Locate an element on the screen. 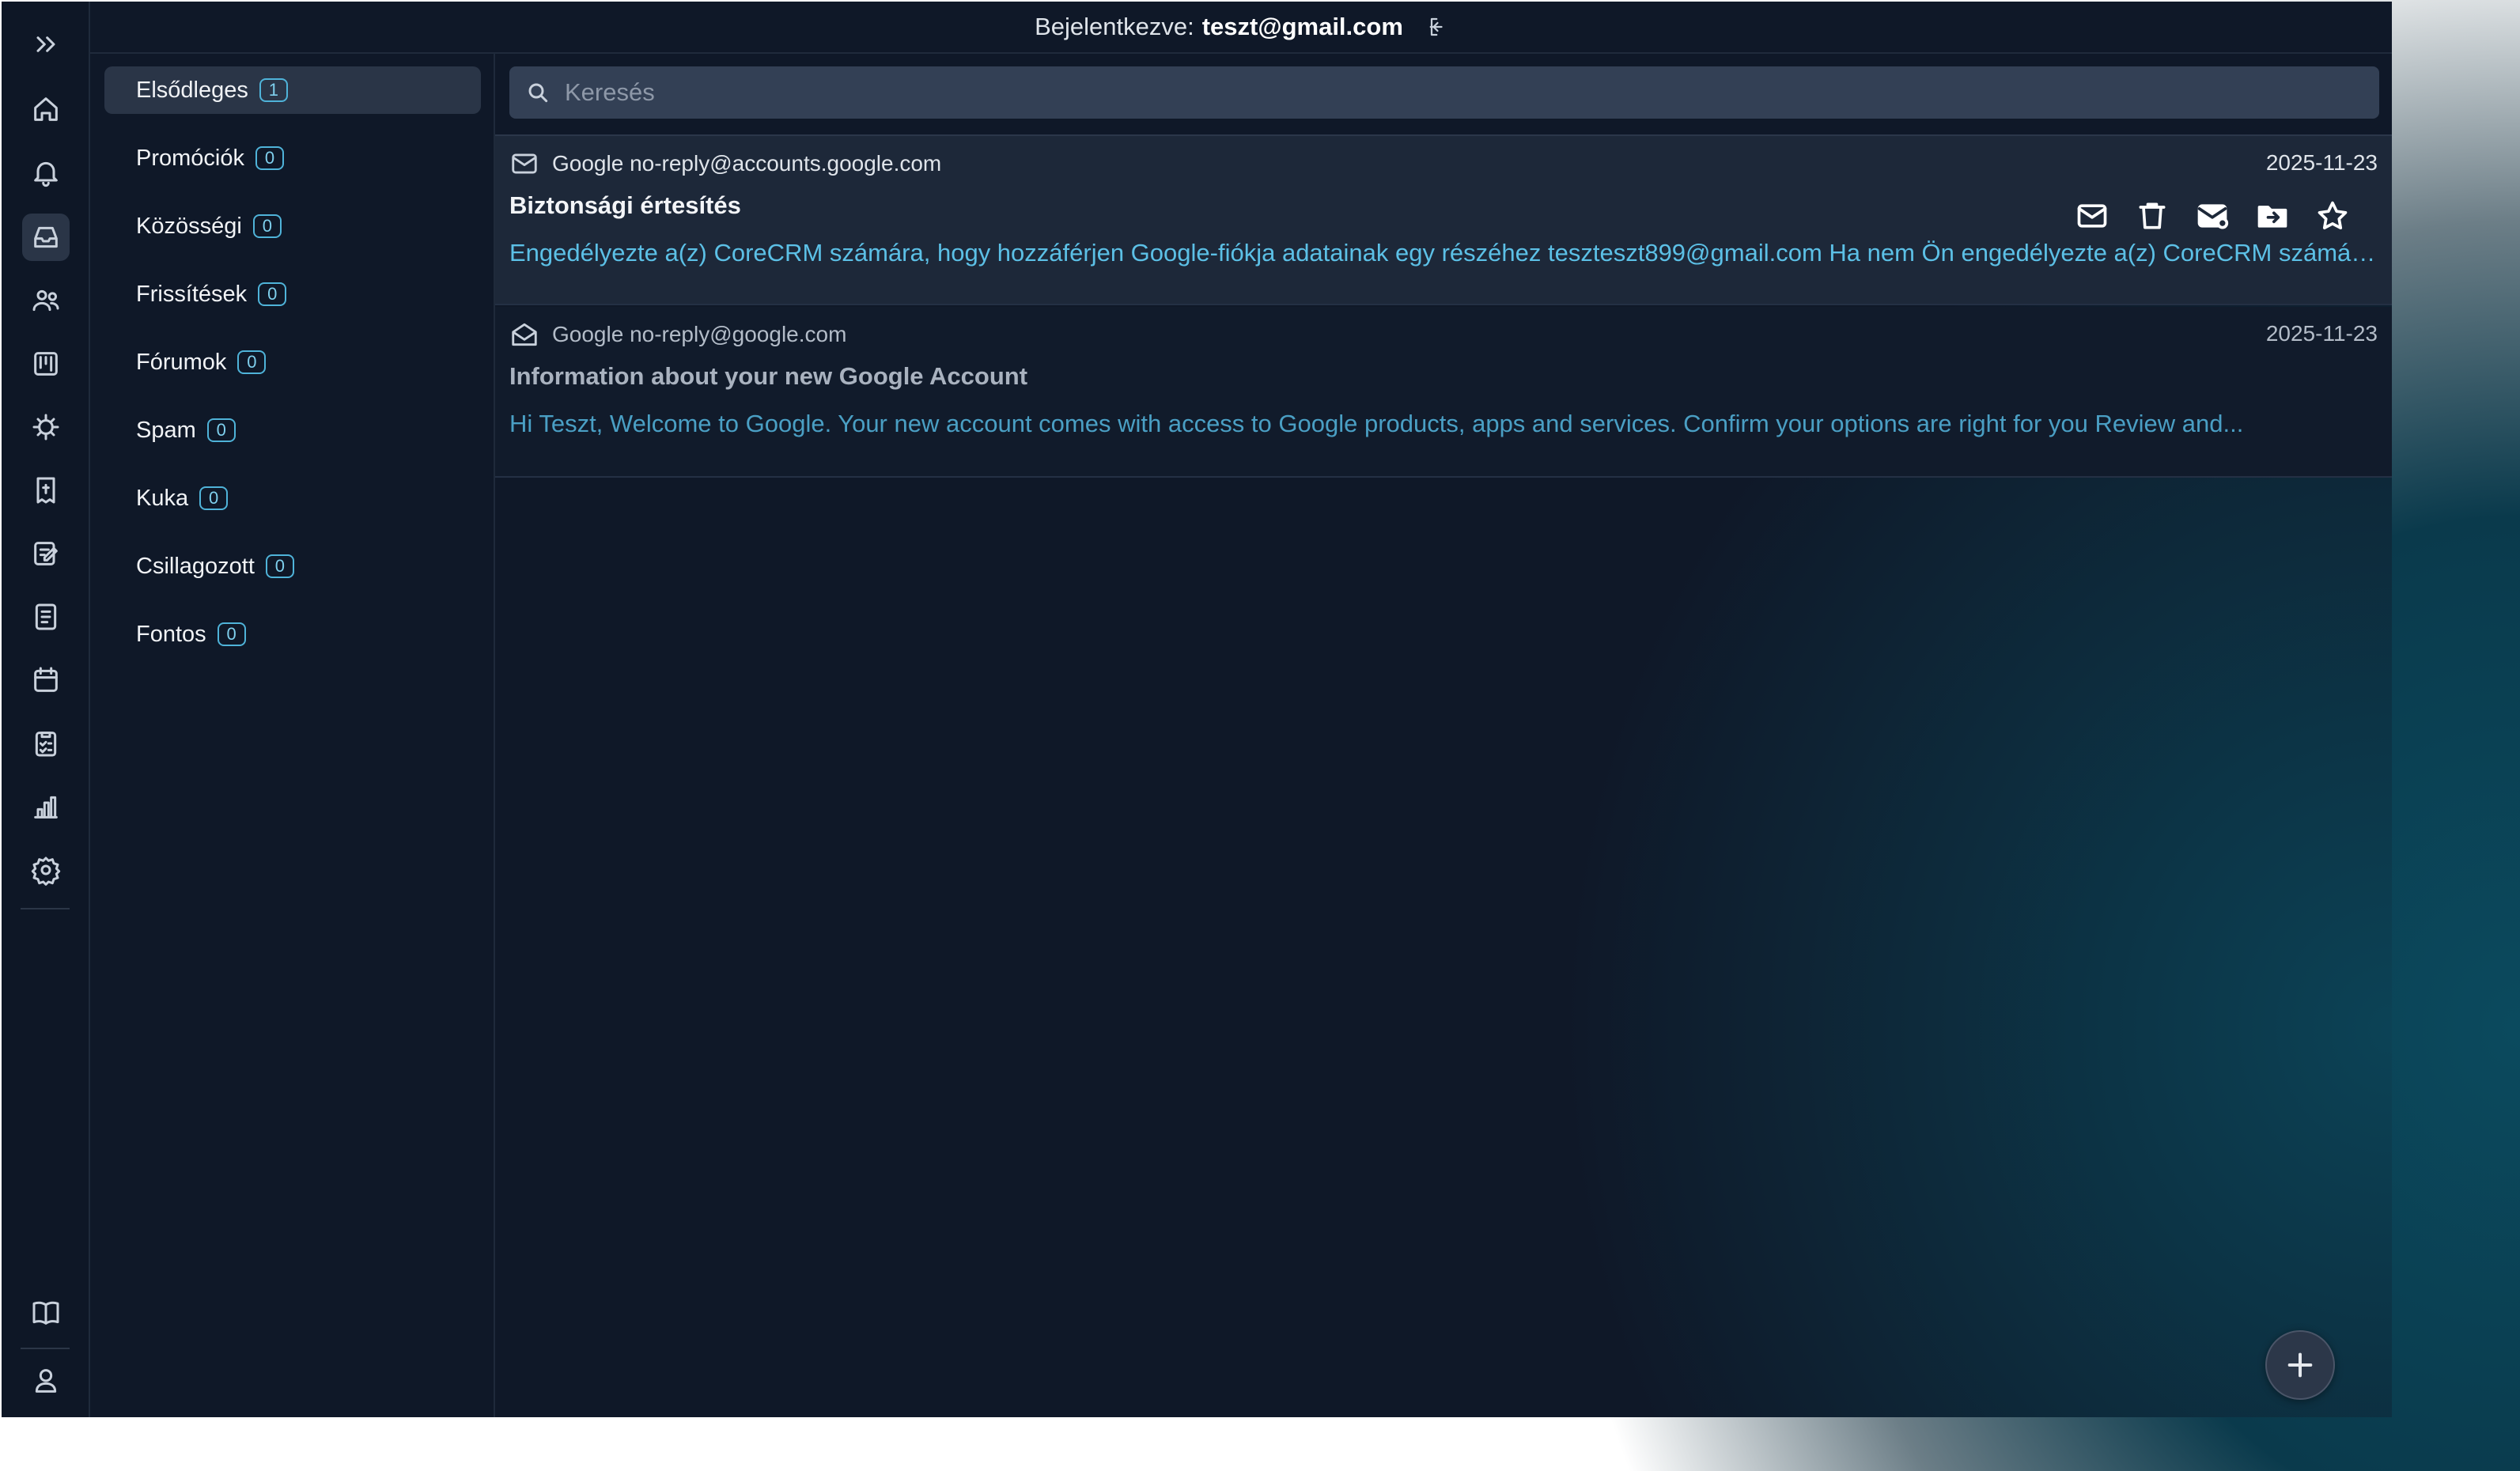 The width and height of the screenshot is (2520, 1471). search-icon is located at coordinates (538, 93).